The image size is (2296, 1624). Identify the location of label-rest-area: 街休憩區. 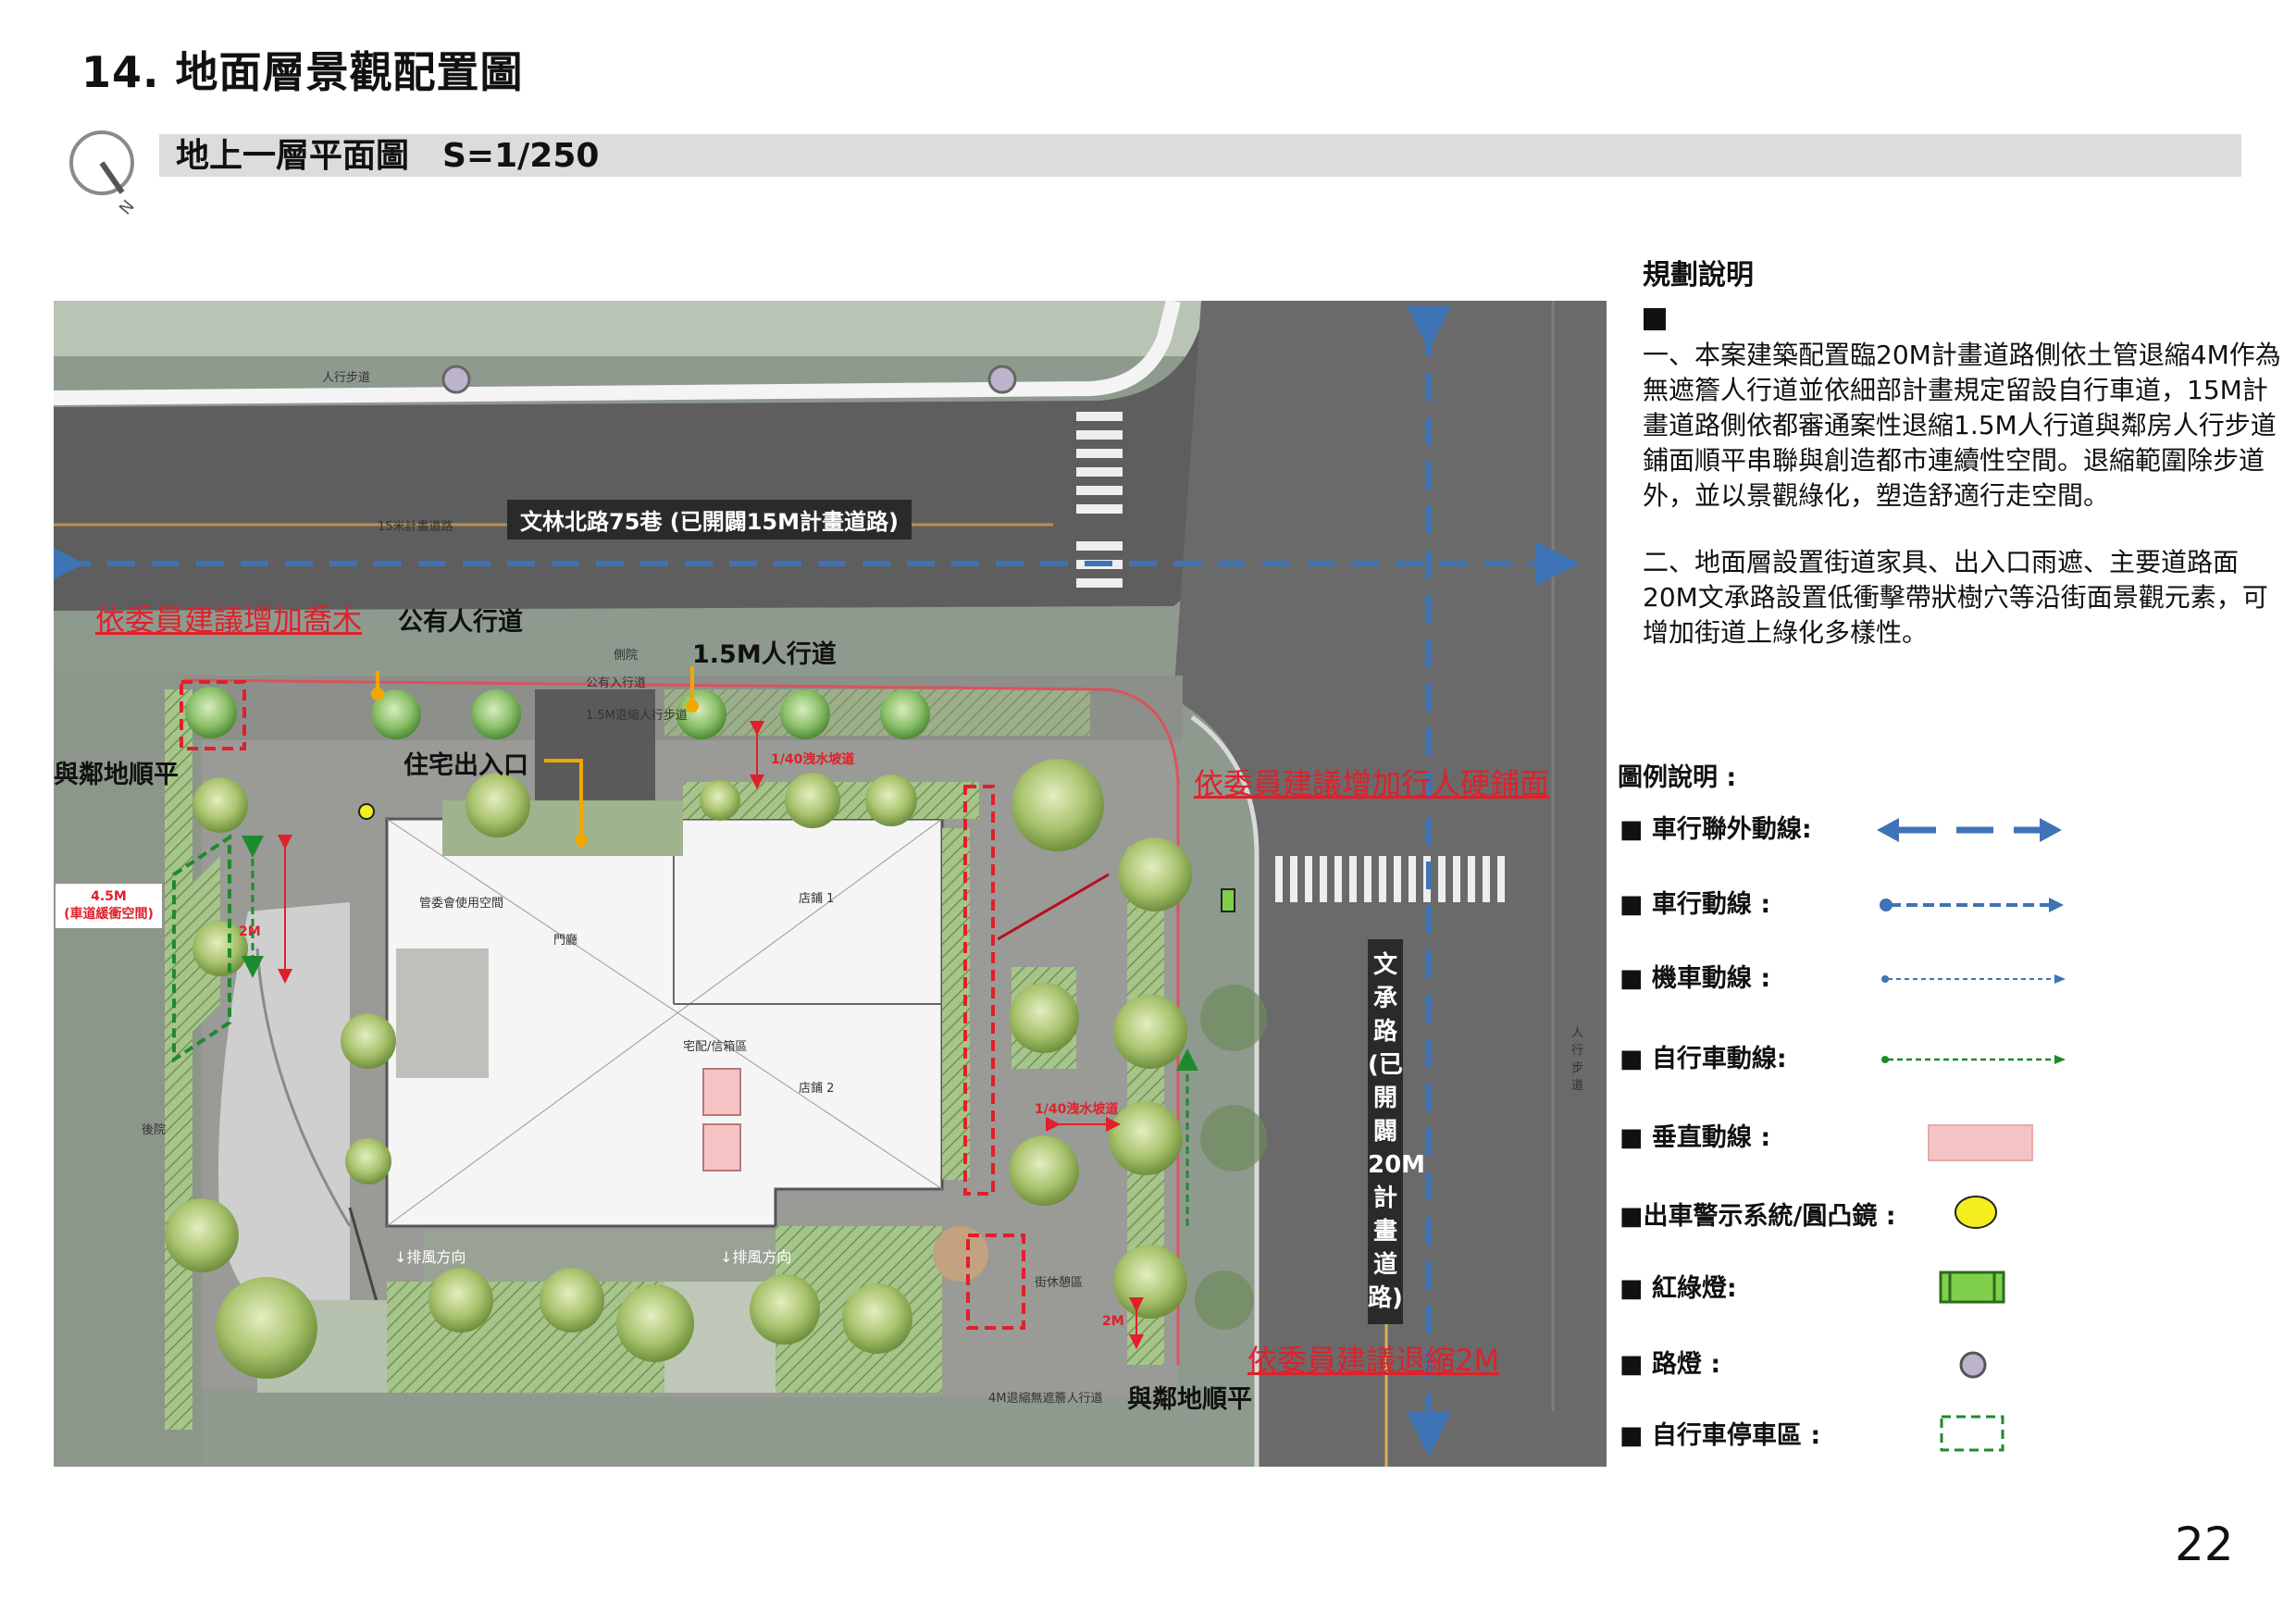
(1059, 1283).